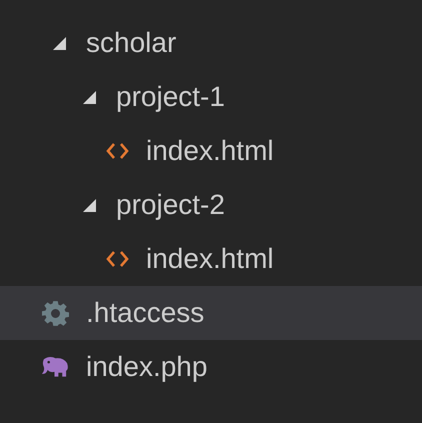  What do you see at coordinates (211, 43) in the screenshot?
I see `tree-item: scholar` at bounding box center [211, 43].